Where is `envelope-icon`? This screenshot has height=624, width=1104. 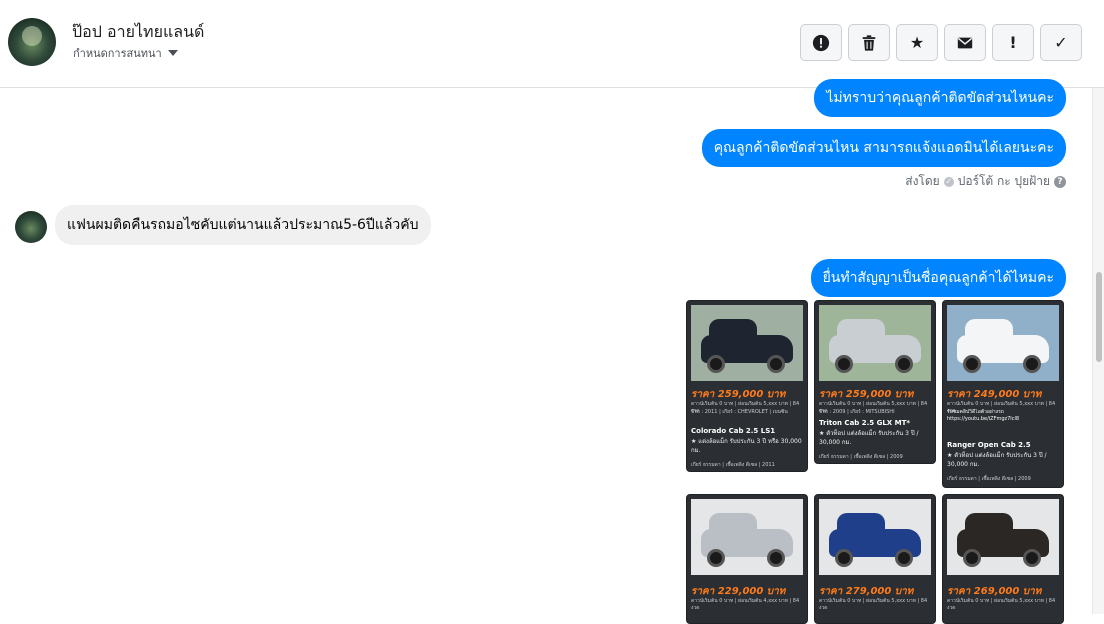 envelope-icon is located at coordinates (965, 42).